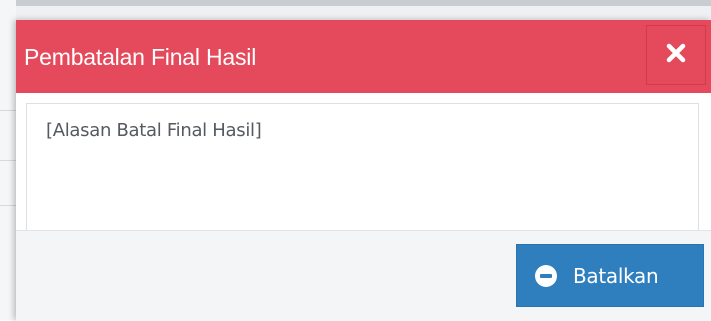 This screenshot has height=321, width=711. I want to click on close-button, so click(676, 55).